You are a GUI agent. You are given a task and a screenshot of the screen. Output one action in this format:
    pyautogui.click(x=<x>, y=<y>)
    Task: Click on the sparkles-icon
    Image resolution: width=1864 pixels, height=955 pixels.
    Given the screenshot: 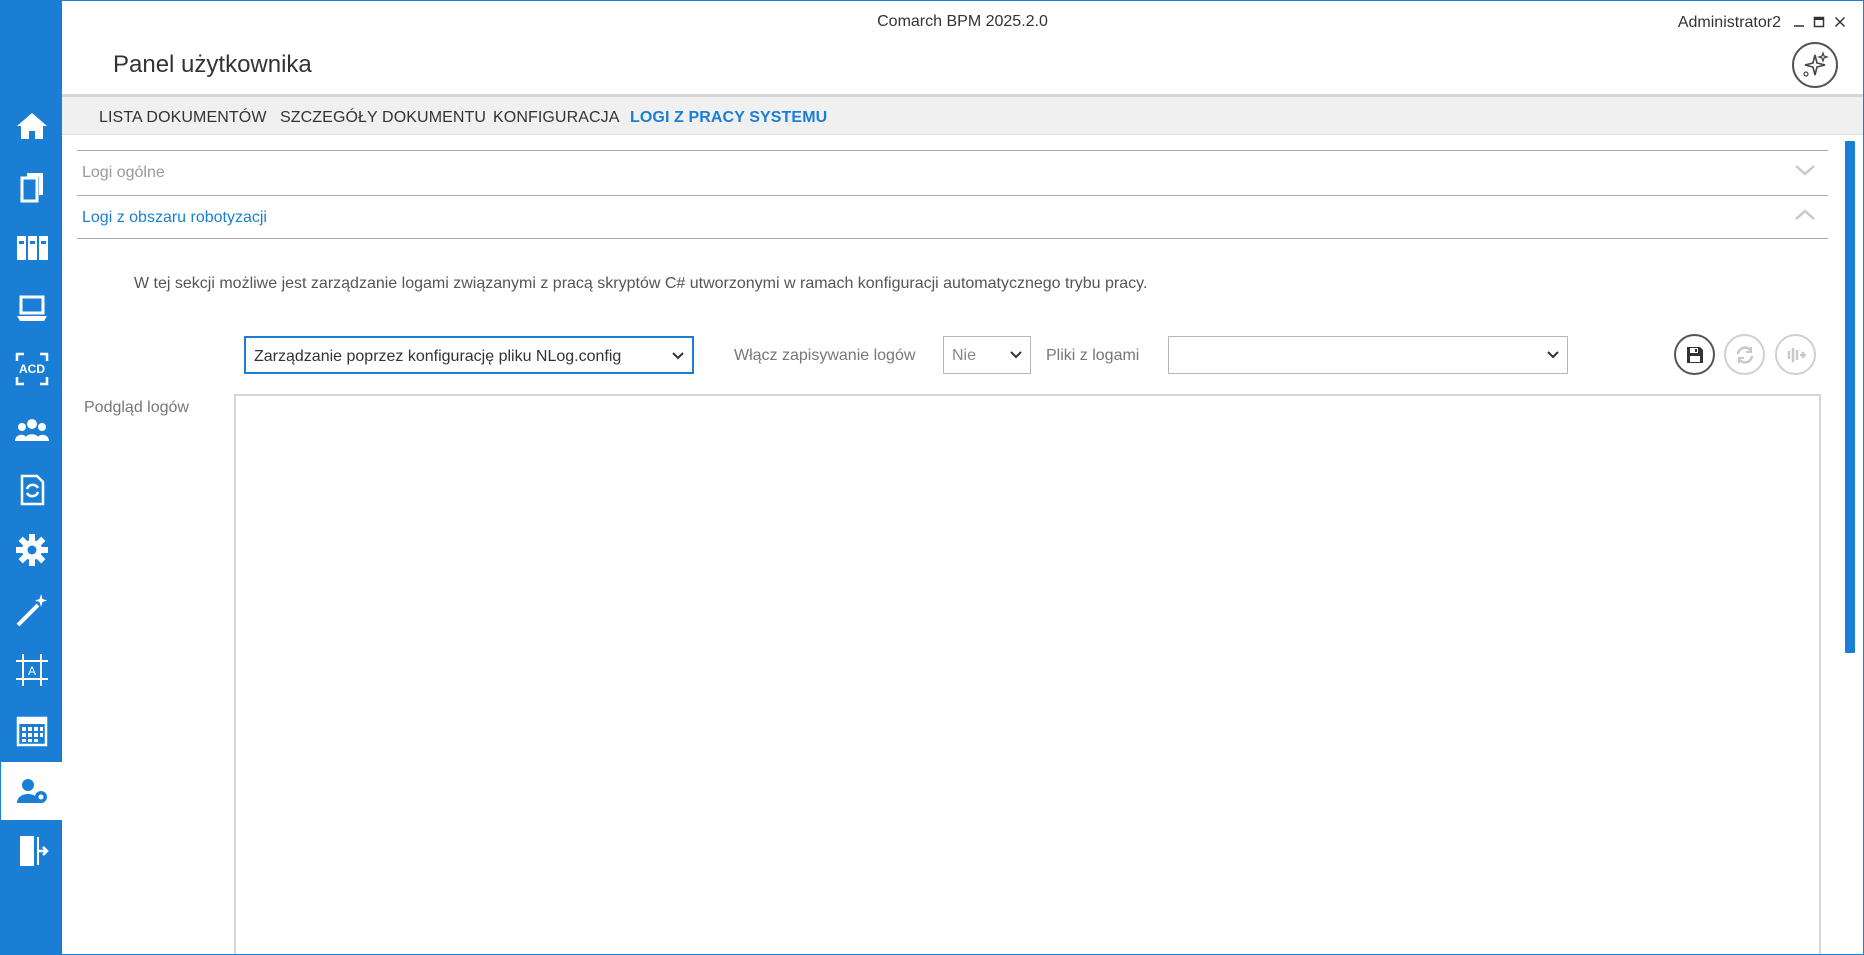 What is the action you would take?
    pyautogui.click(x=1816, y=64)
    